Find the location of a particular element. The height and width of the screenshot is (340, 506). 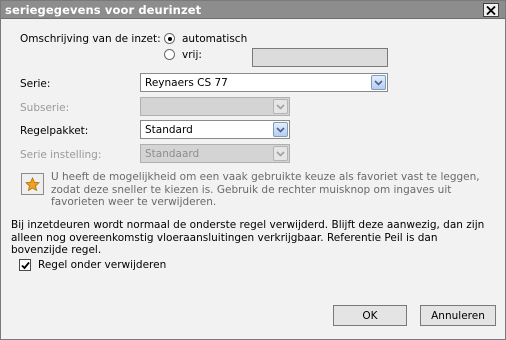

regelpakket-select: Standard is located at coordinates (215, 129).